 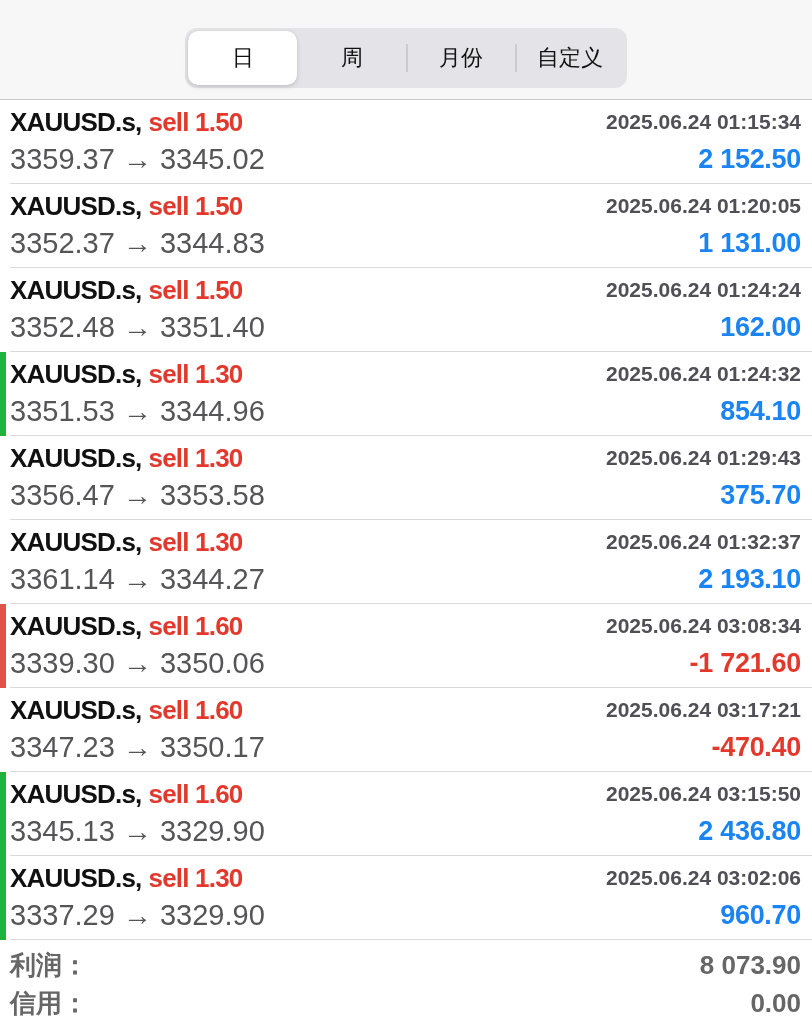 I want to click on period-tab: 月份, so click(x=460, y=58).